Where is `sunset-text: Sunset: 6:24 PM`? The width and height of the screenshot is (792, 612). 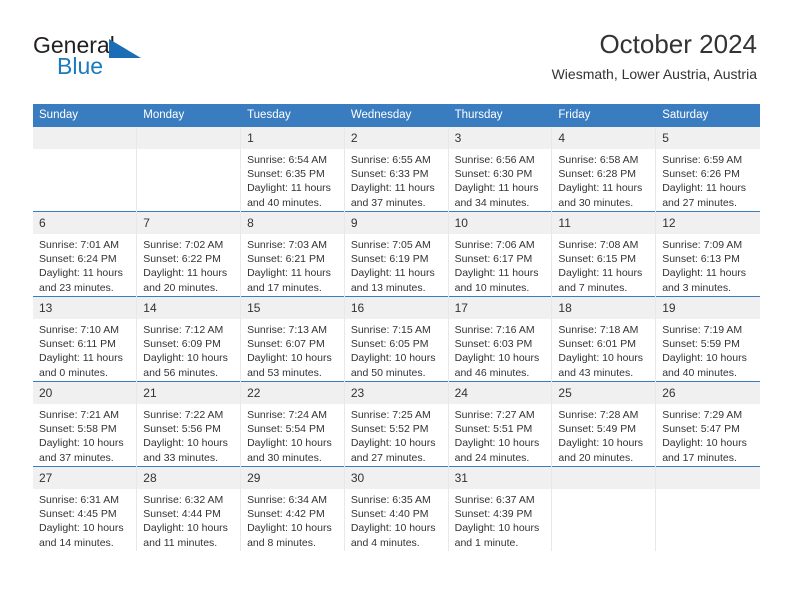
sunset-text: Sunset: 6:24 PM is located at coordinates (78, 259).